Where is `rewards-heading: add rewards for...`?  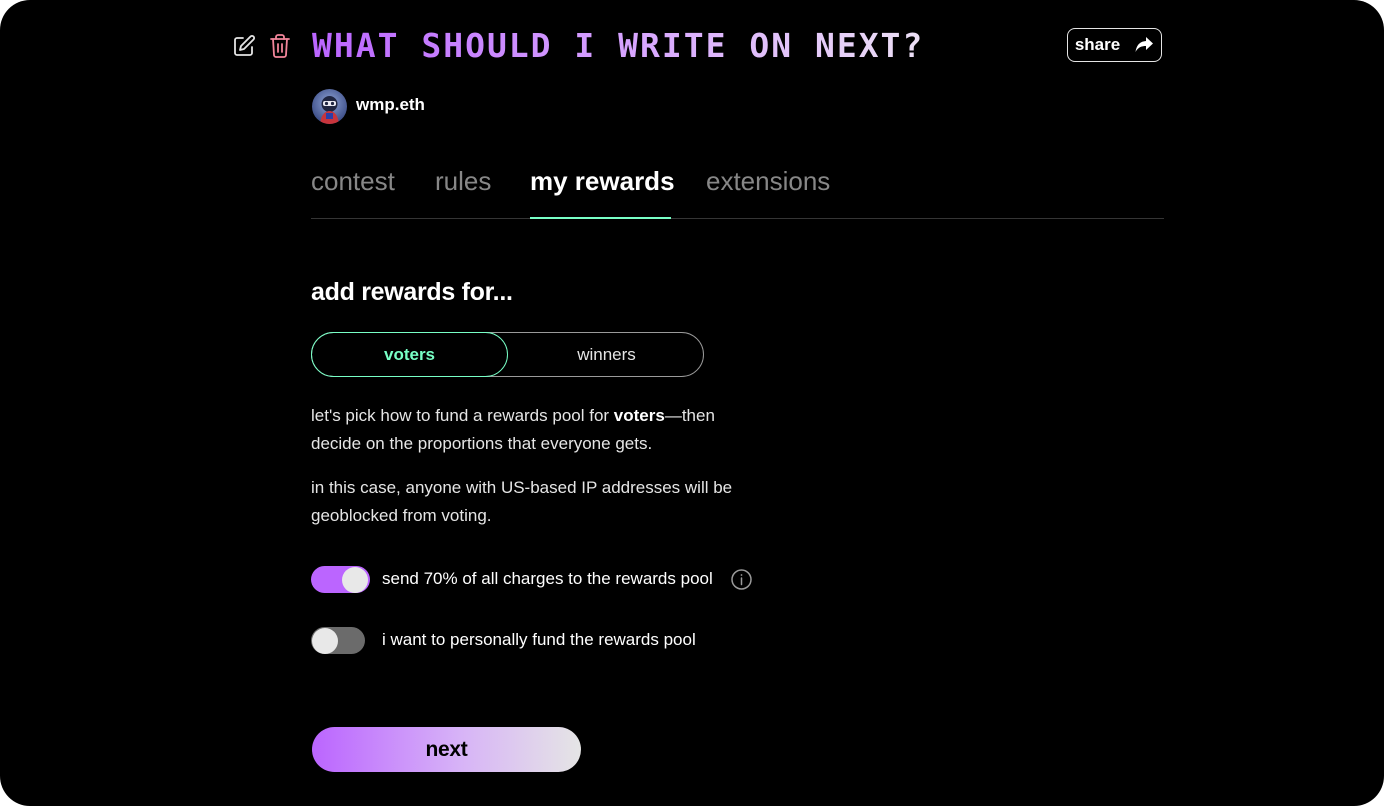 rewards-heading: add rewards for... is located at coordinates (412, 292).